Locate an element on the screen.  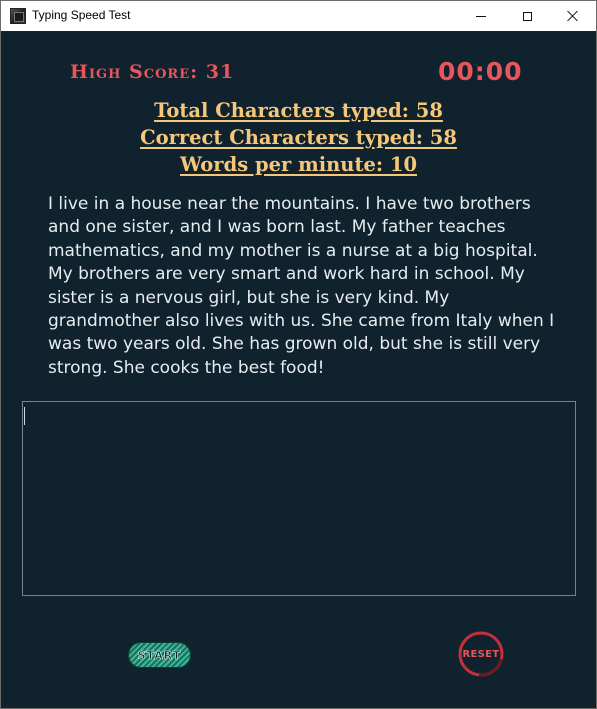
reset-button-label: RESET is located at coordinates (481, 654).